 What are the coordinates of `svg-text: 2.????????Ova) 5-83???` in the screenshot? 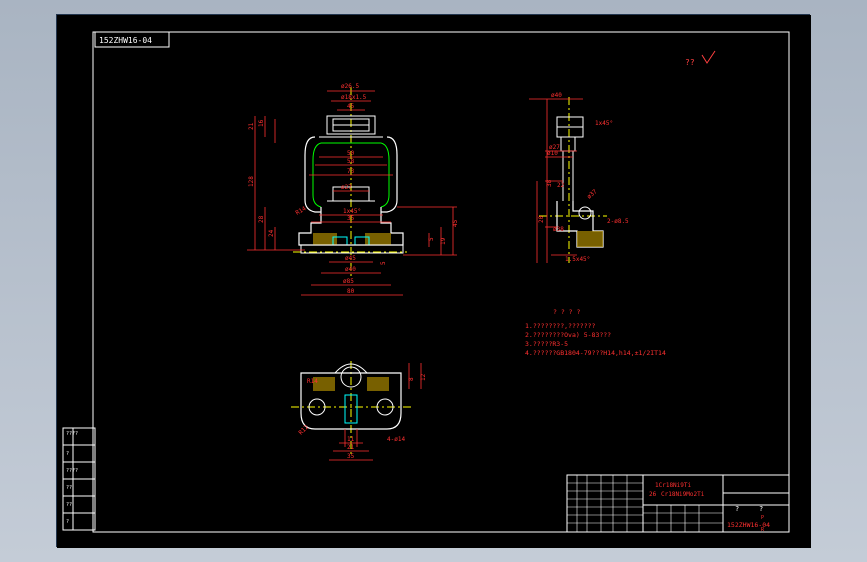 It's located at (568, 335).